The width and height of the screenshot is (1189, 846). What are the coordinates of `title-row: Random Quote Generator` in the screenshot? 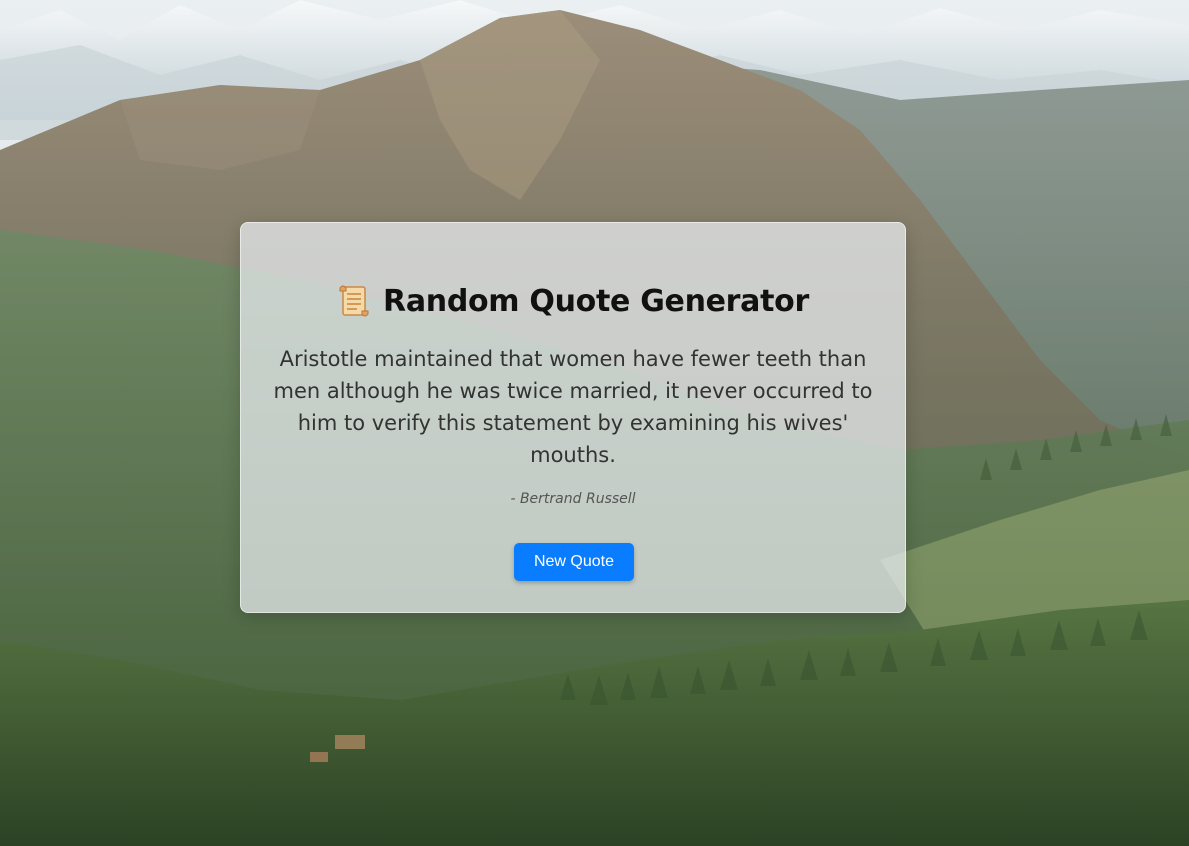 It's located at (573, 301).